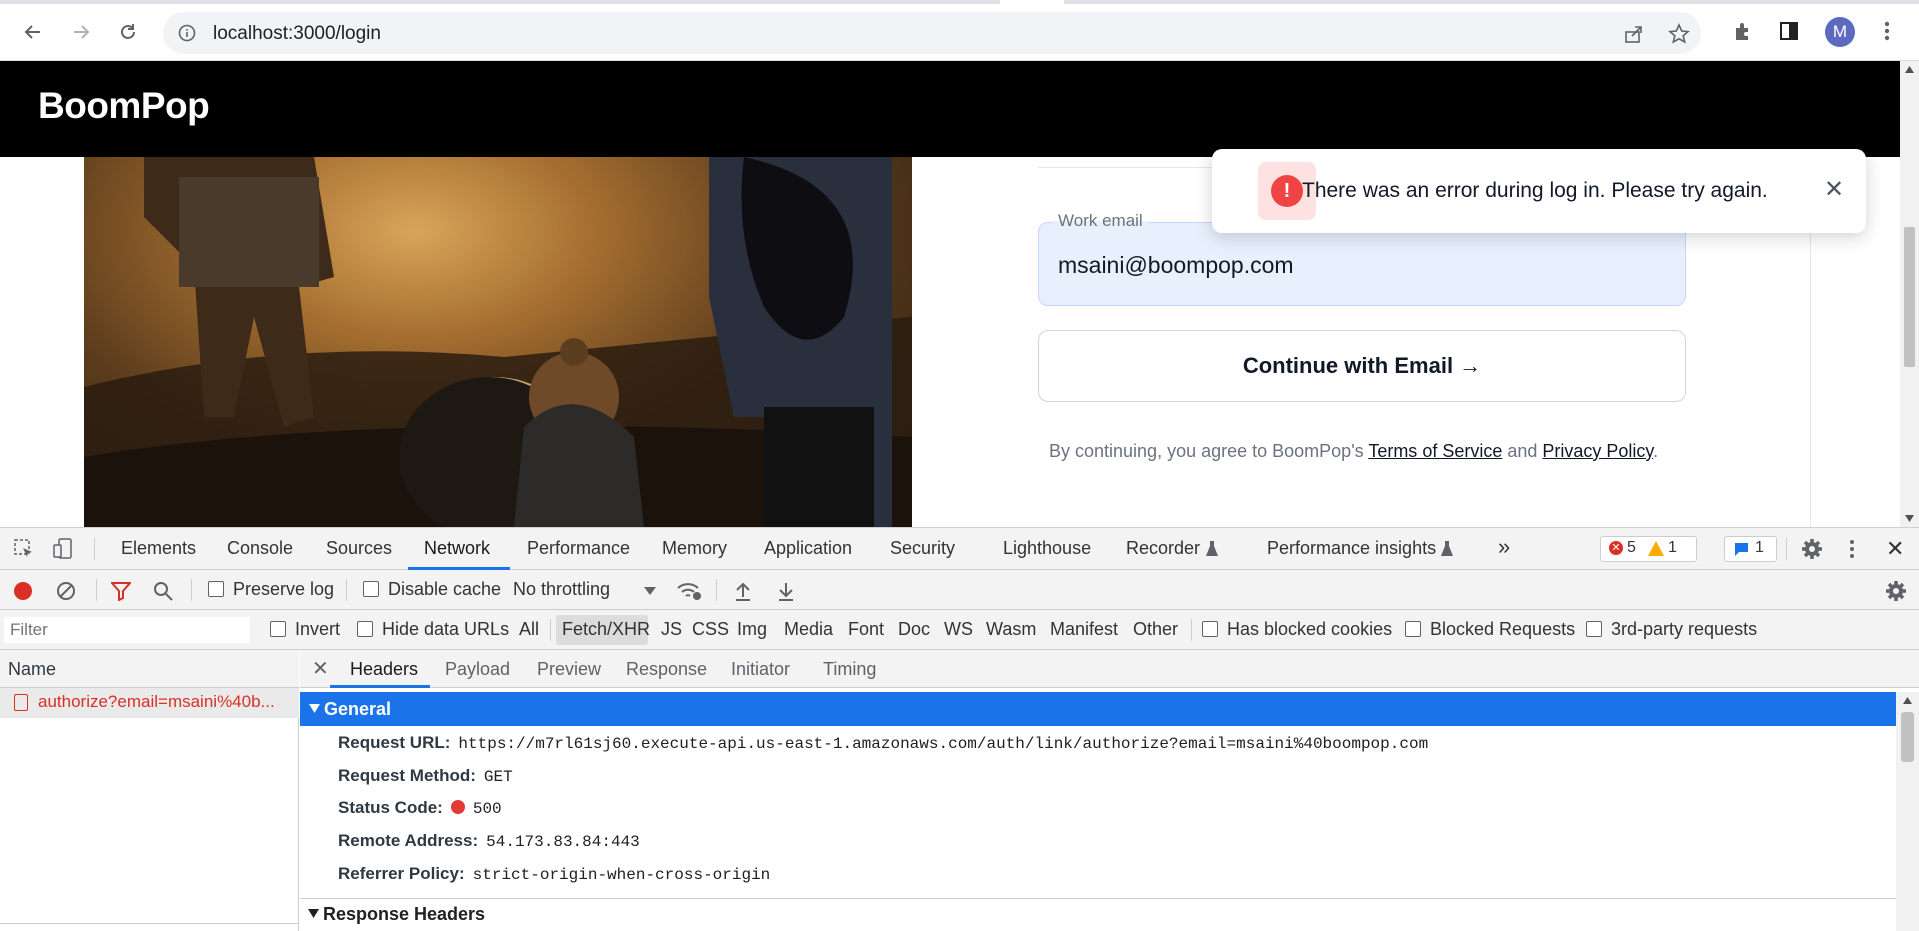 The width and height of the screenshot is (1919, 931). What do you see at coordinates (128, 32) in the screenshot?
I see `reload-button` at bounding box center [128, 32].